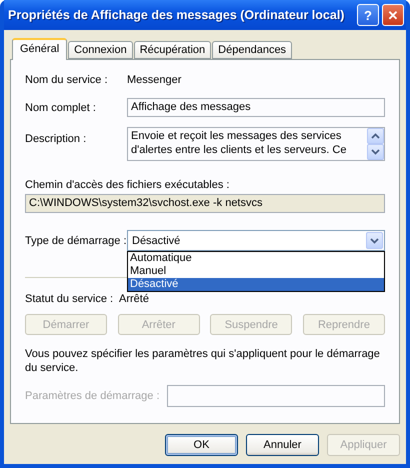 The width and height of the screenshot is (410, 468). I want to click on chevron-up-icon, so click(375, 136).